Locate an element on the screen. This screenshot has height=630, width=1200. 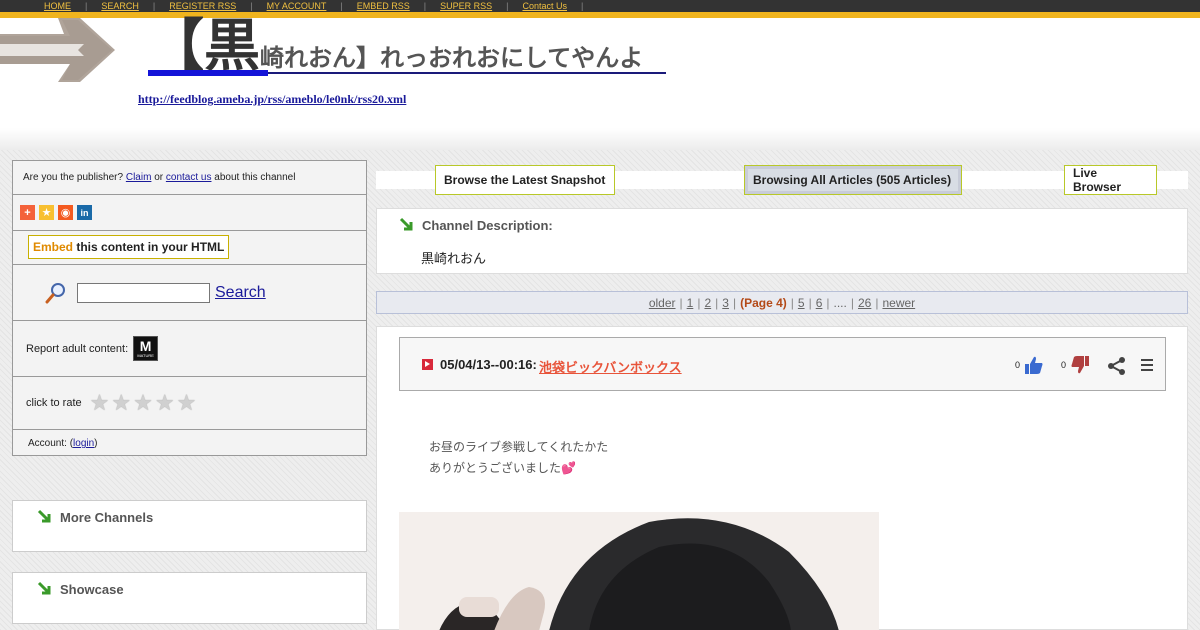
more-channels-heading: More Channels is located at coordinates (189, 513).